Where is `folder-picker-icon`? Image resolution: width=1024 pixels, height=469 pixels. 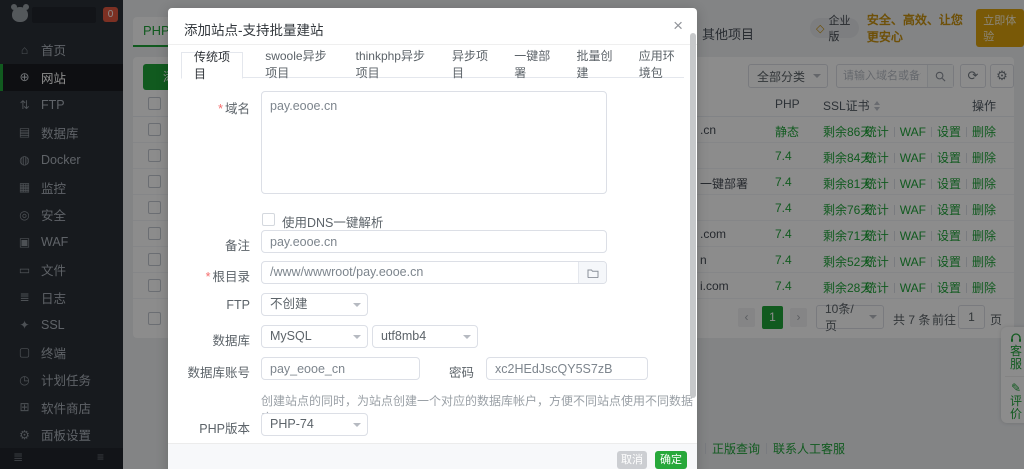 folder-picker-icon is located at coordinates (592, 272).